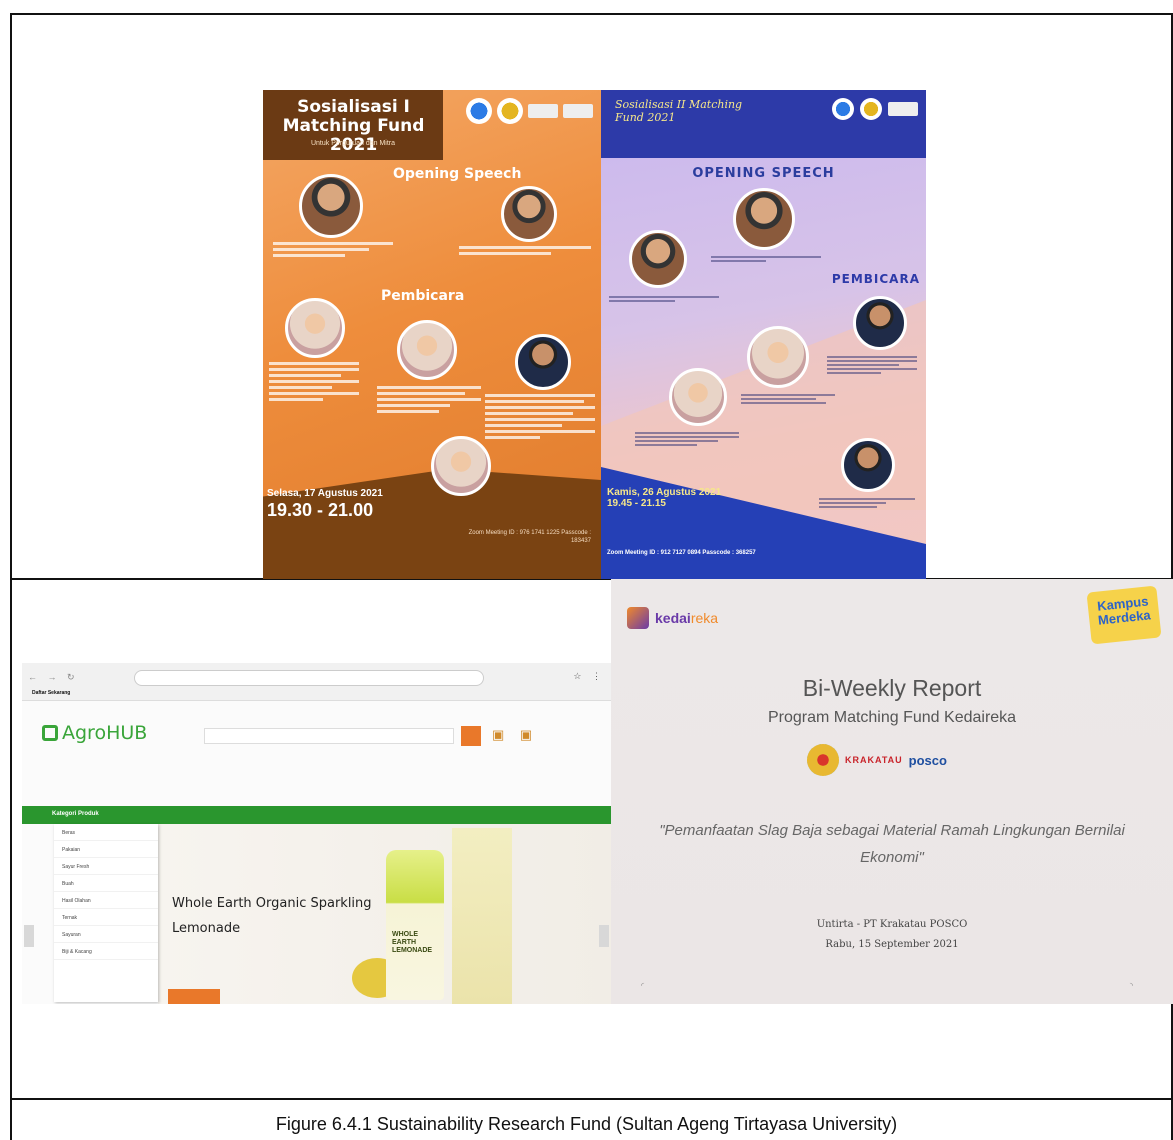 The image size is (1173, 1140). I want to click on event-date-text: Kamis, 26 Agustus 2021, so click(664, 492).